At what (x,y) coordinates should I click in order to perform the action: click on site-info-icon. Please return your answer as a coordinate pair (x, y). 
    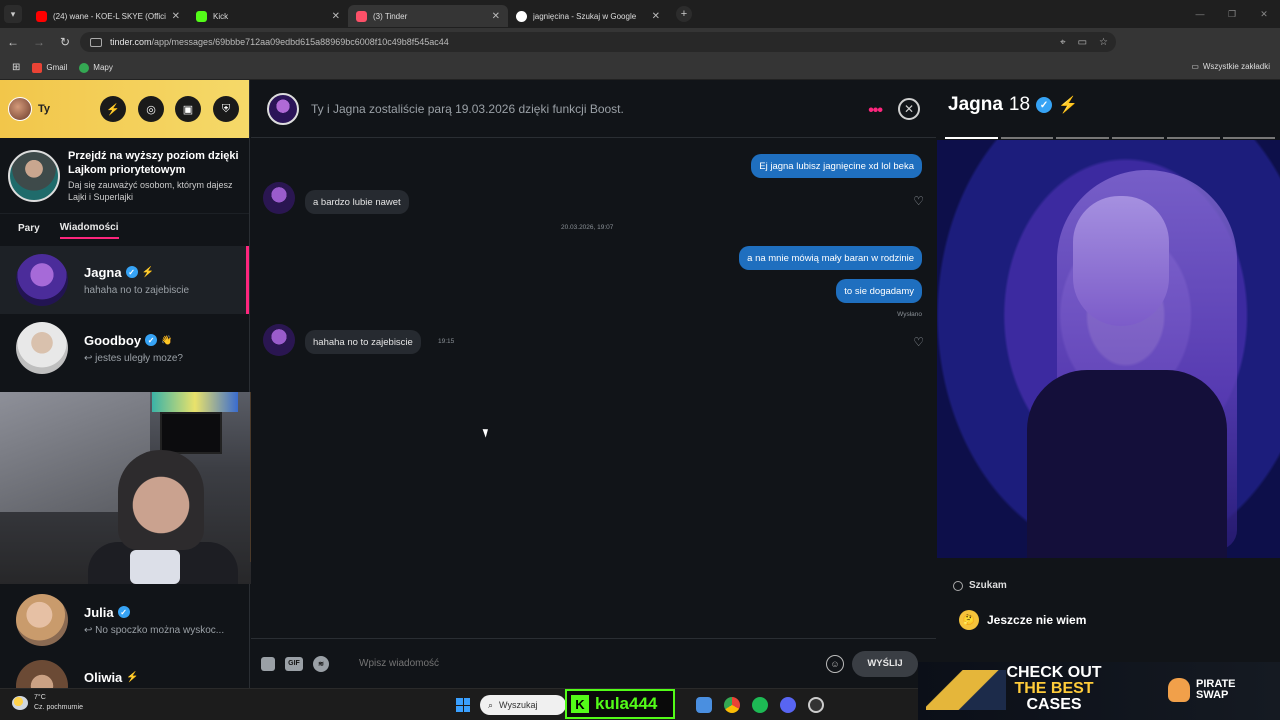
    Looking at the image, I should click on (96, 42).